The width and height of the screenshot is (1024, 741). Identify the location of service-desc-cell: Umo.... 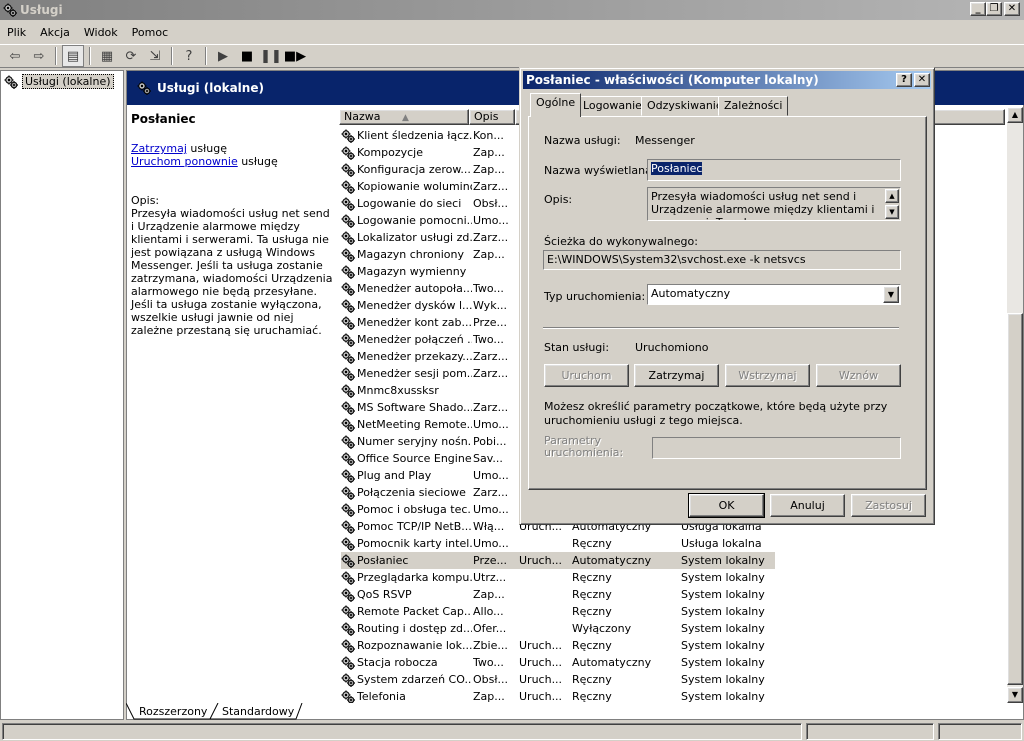
(491, 475).